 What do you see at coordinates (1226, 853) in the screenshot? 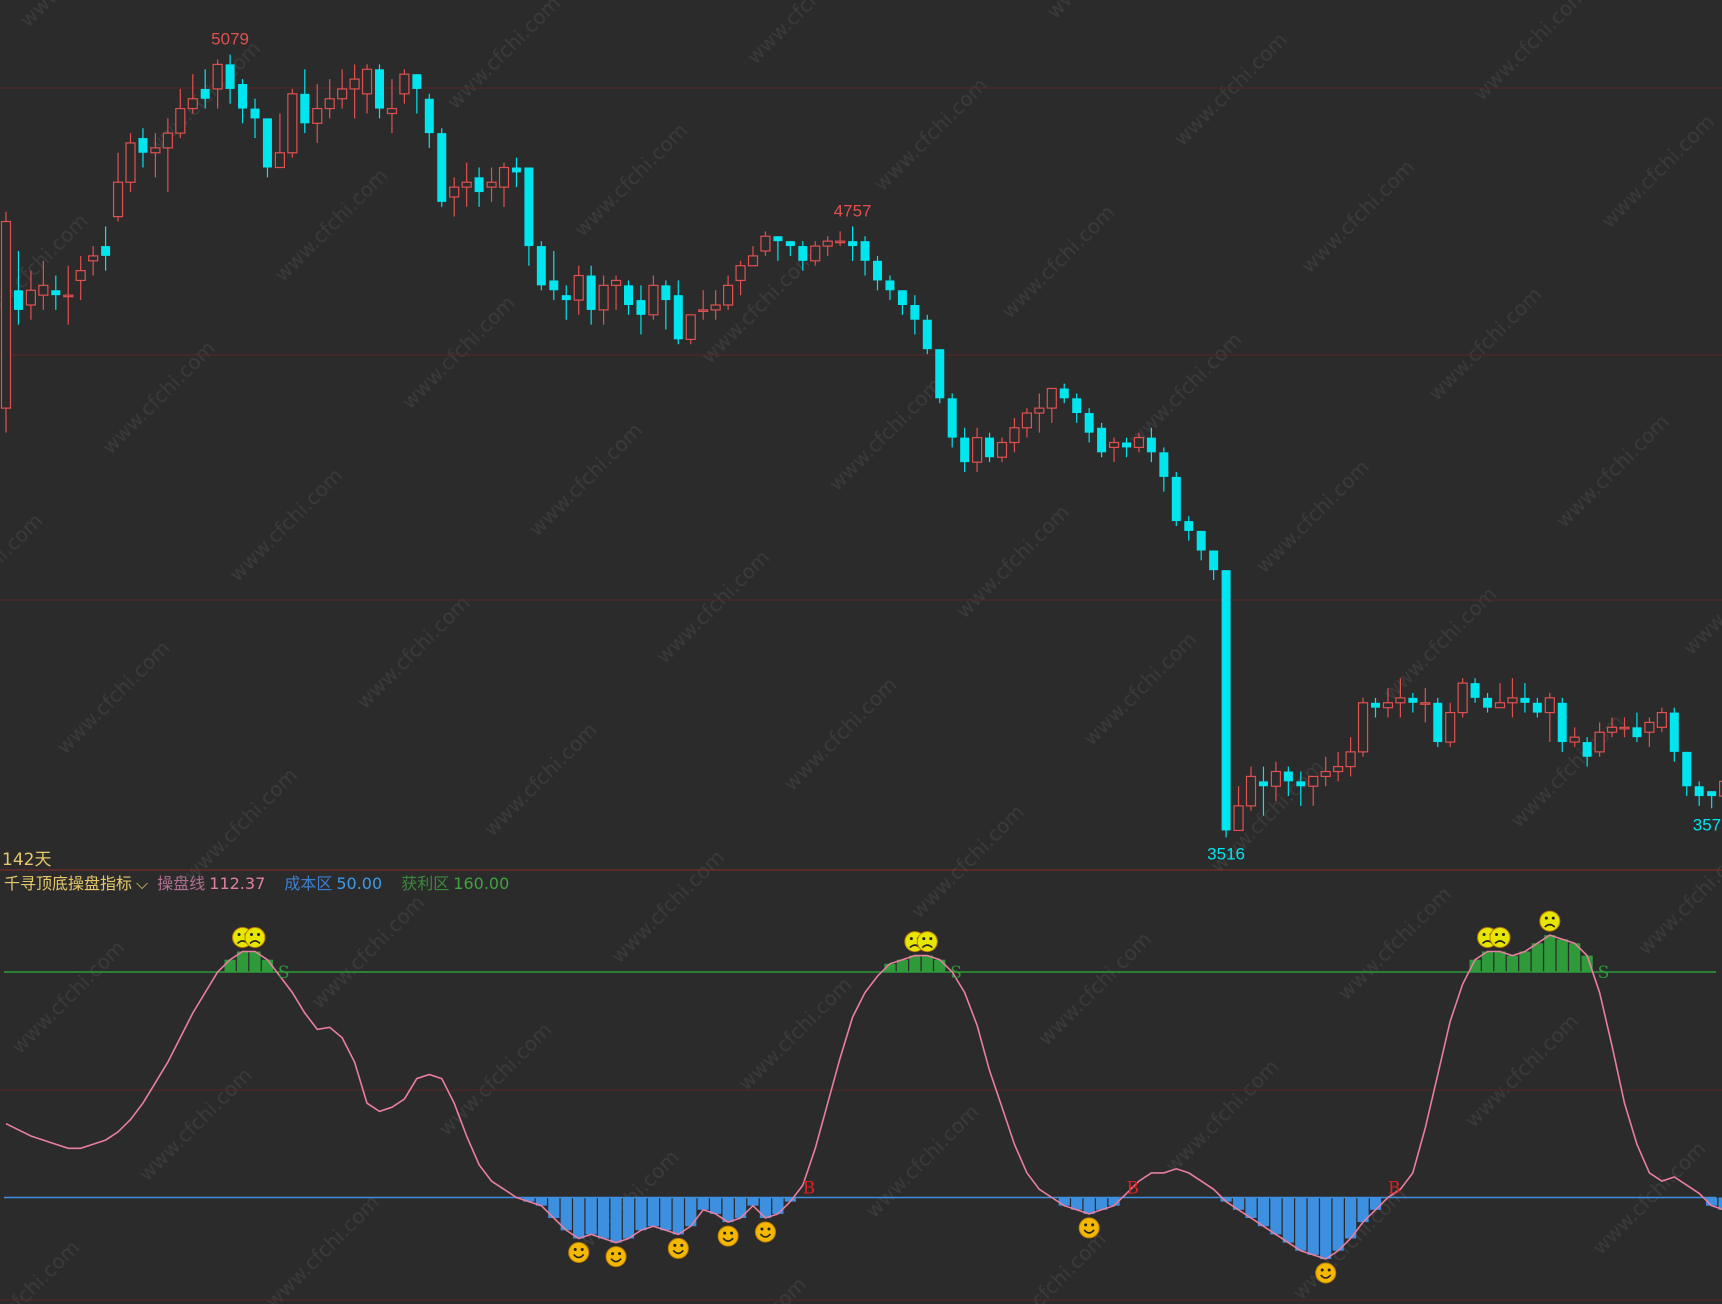
I see `price-extreme-label: 3516` at bounding box center [1226, 853].